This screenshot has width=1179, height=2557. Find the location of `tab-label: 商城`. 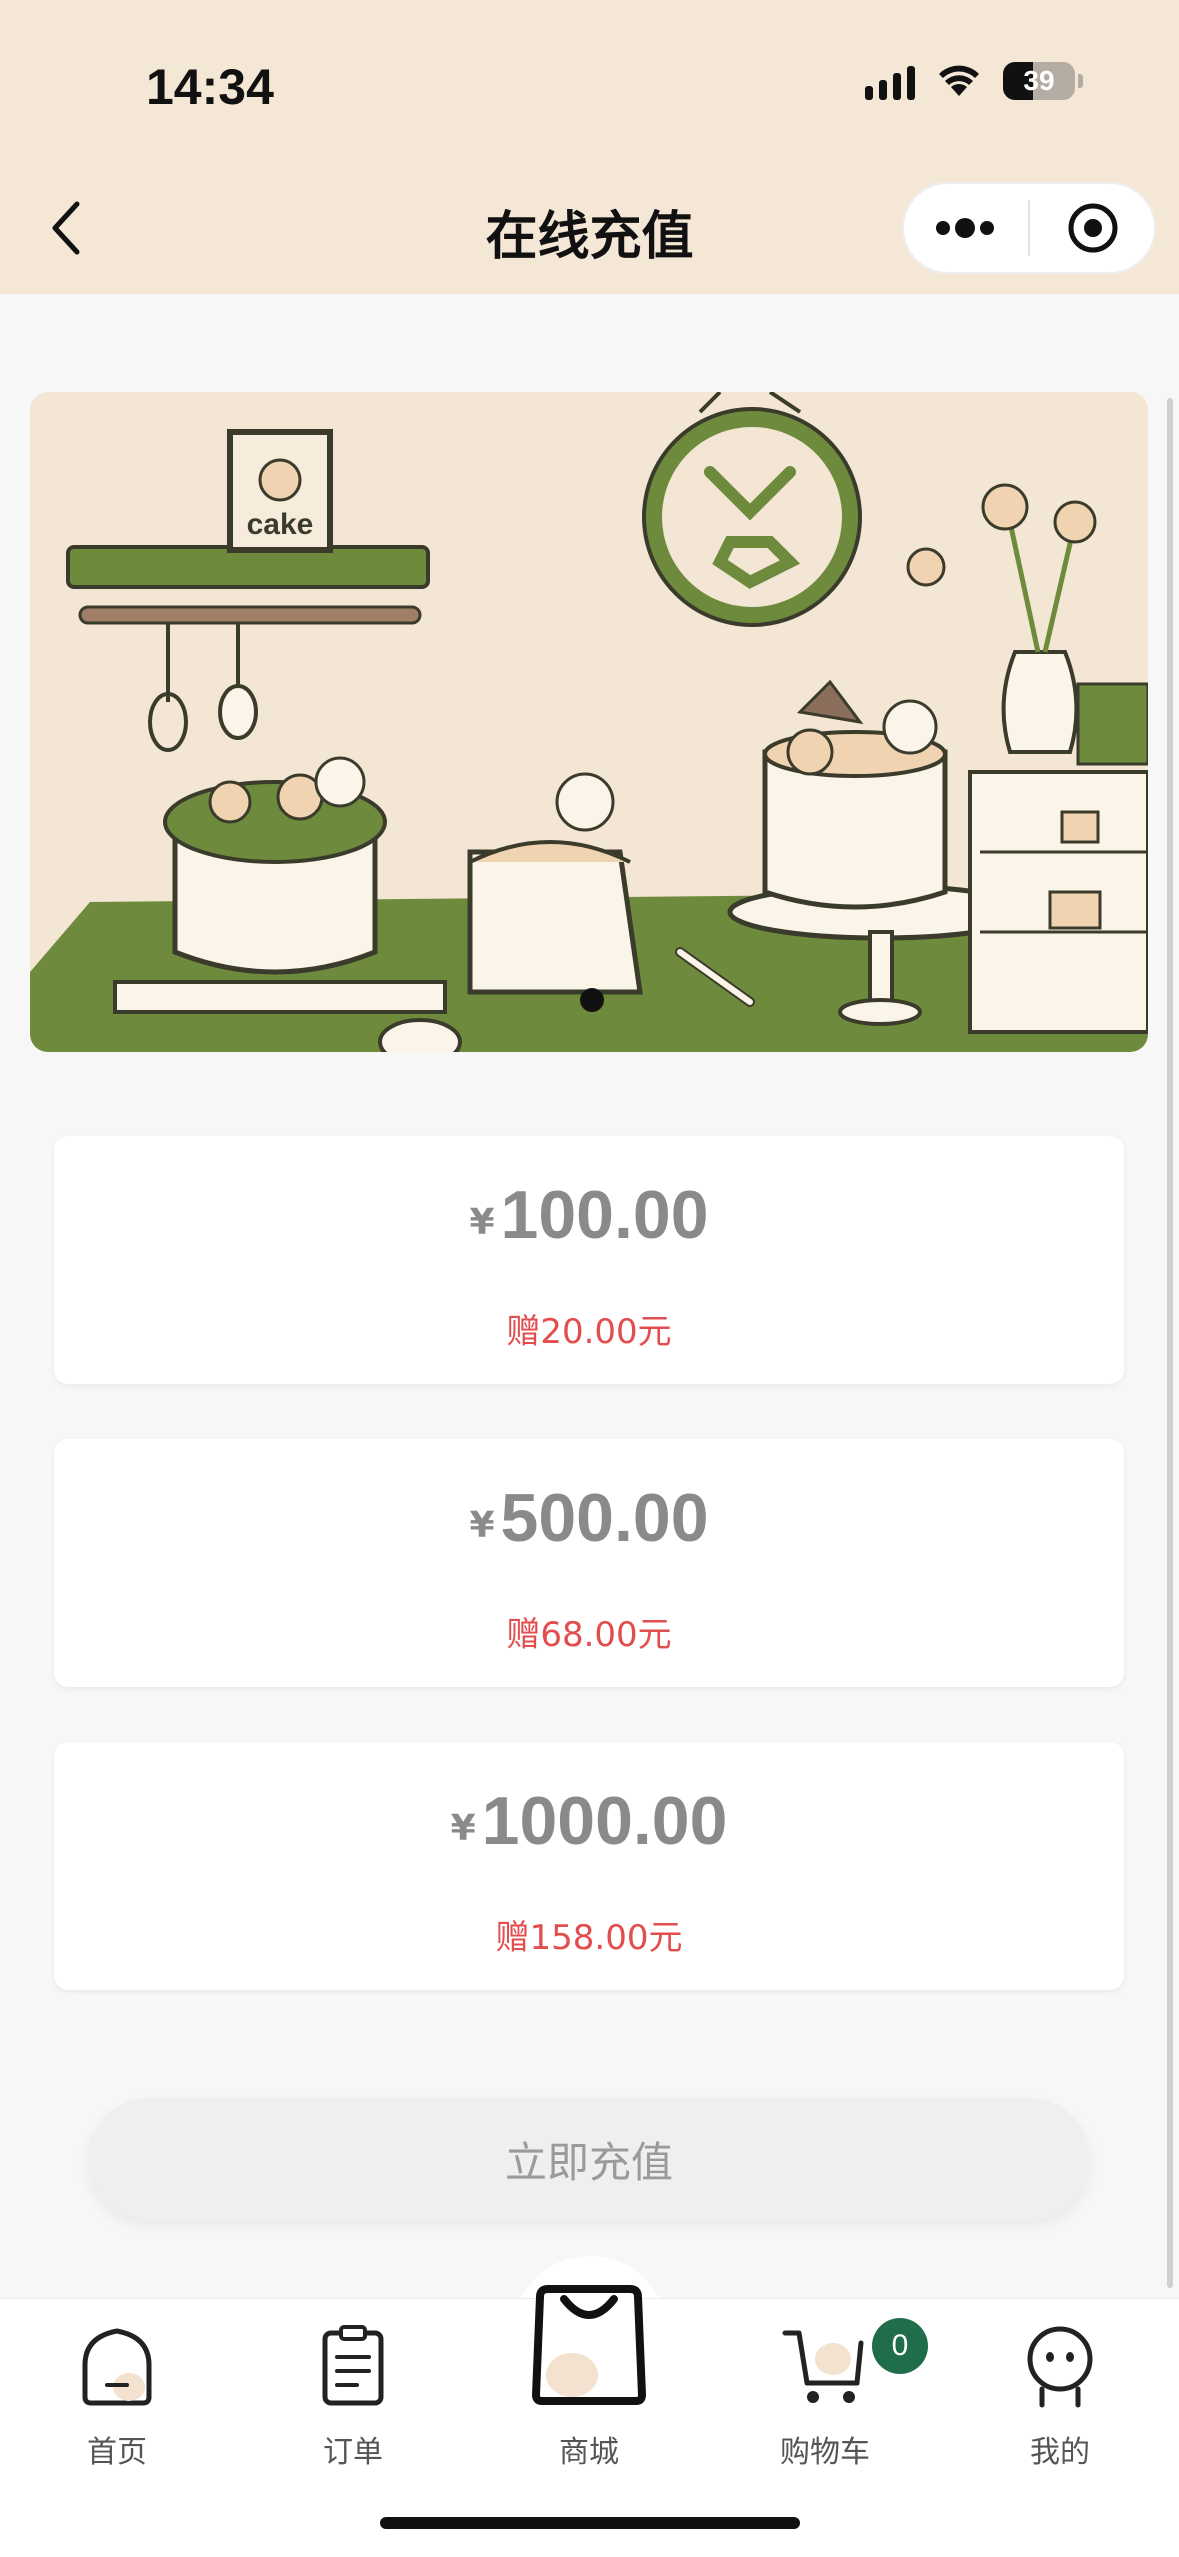

tab-label: 商城 is located at coordinates (589, 2452).